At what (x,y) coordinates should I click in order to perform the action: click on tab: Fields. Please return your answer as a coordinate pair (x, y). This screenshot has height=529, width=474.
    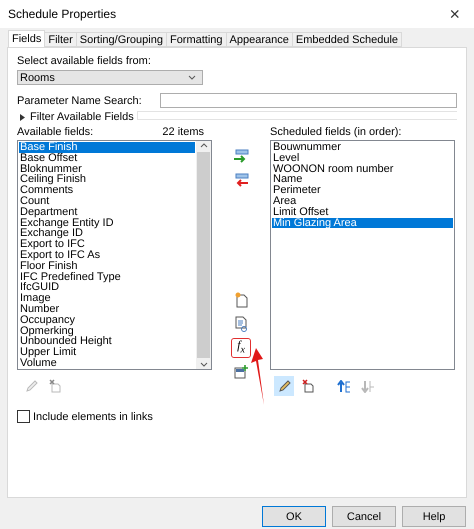
    Looking at the image, I should click on (27, 38).